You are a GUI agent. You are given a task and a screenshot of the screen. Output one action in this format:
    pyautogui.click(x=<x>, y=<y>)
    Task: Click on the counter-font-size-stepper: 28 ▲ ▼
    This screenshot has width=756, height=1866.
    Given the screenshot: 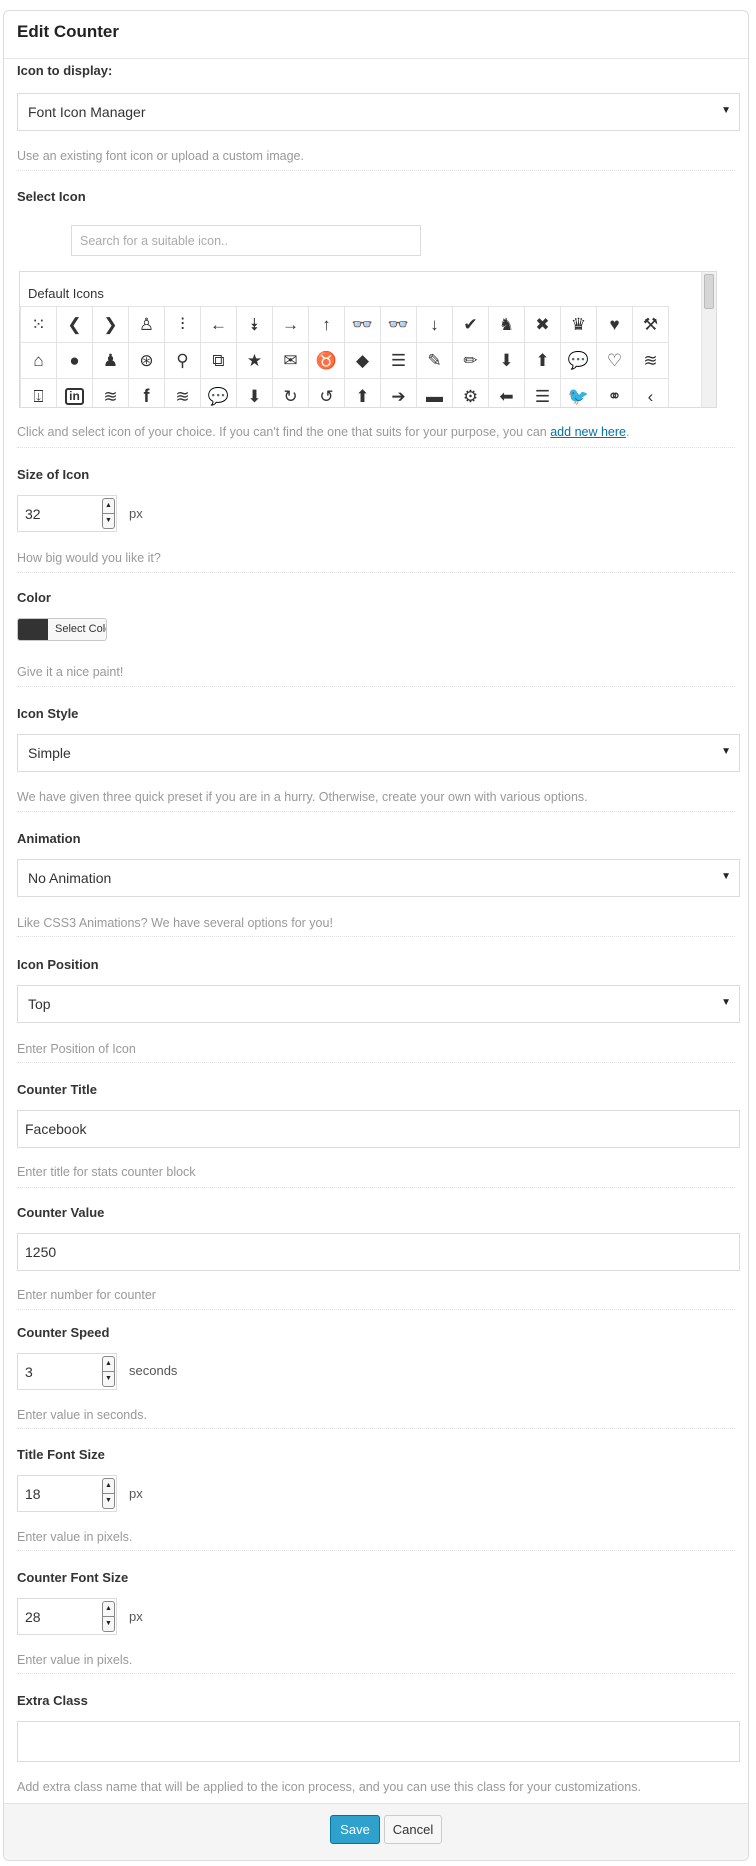 What is the action you would take?
    pyautogui.click(x=67, y=1616)
    